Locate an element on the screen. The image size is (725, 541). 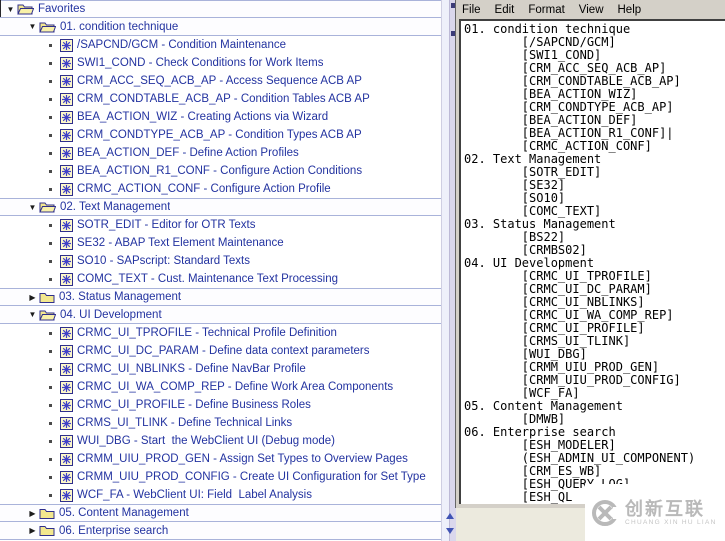
item-label: CRMC_UI_NBLINKS - Define NavBar Profile is located at coordinates (191, 369).